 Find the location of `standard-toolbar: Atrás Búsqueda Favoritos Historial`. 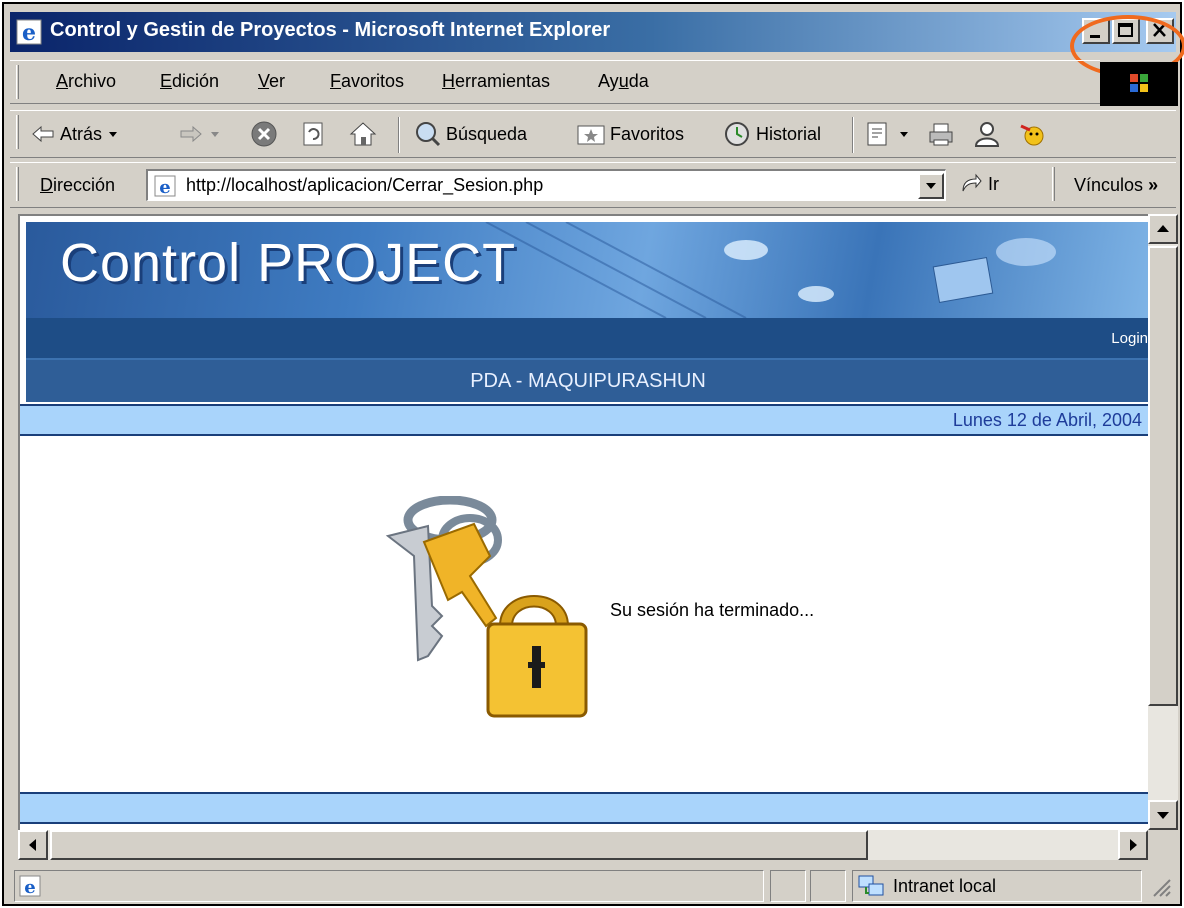

standard-toolbar: Atrás Búsqueda Favoritos Historial is located at coordinates (593, 134).